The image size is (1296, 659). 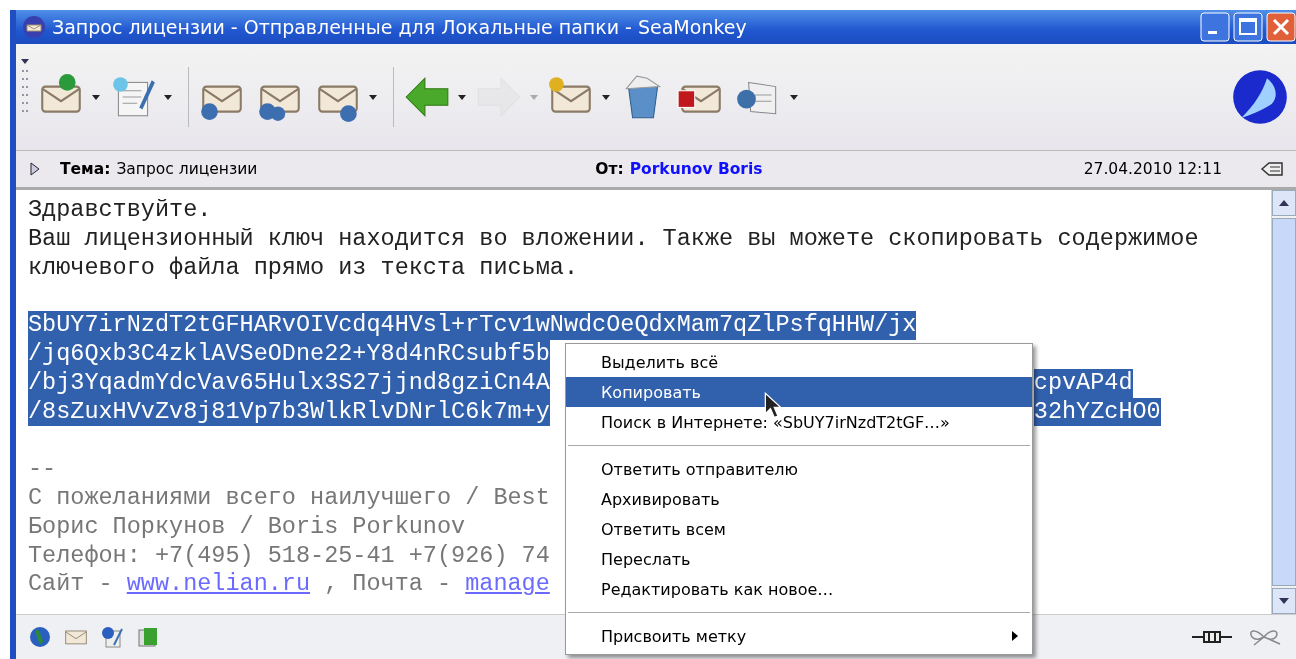 I want to click on selected-key-text: cpvAP4d, so click(x=1083, y=383).